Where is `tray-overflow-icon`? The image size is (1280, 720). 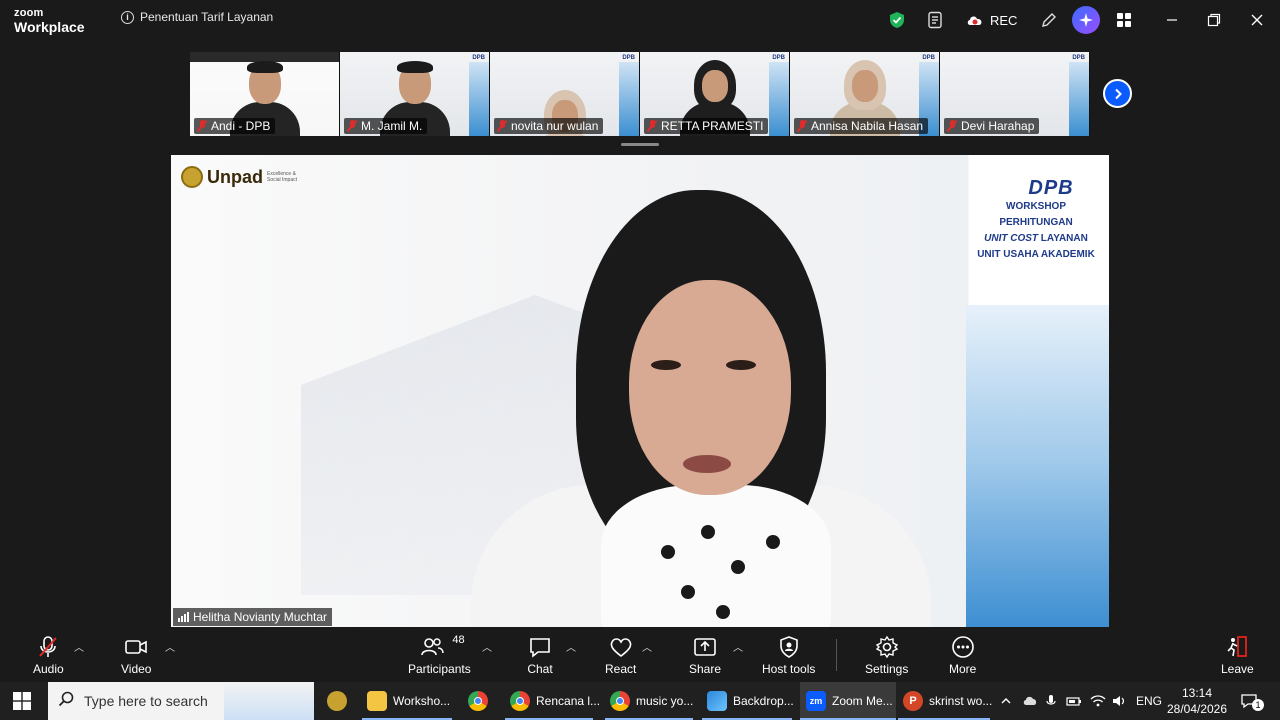 tray-overflow-icon is located at coordinates (1006, 701).